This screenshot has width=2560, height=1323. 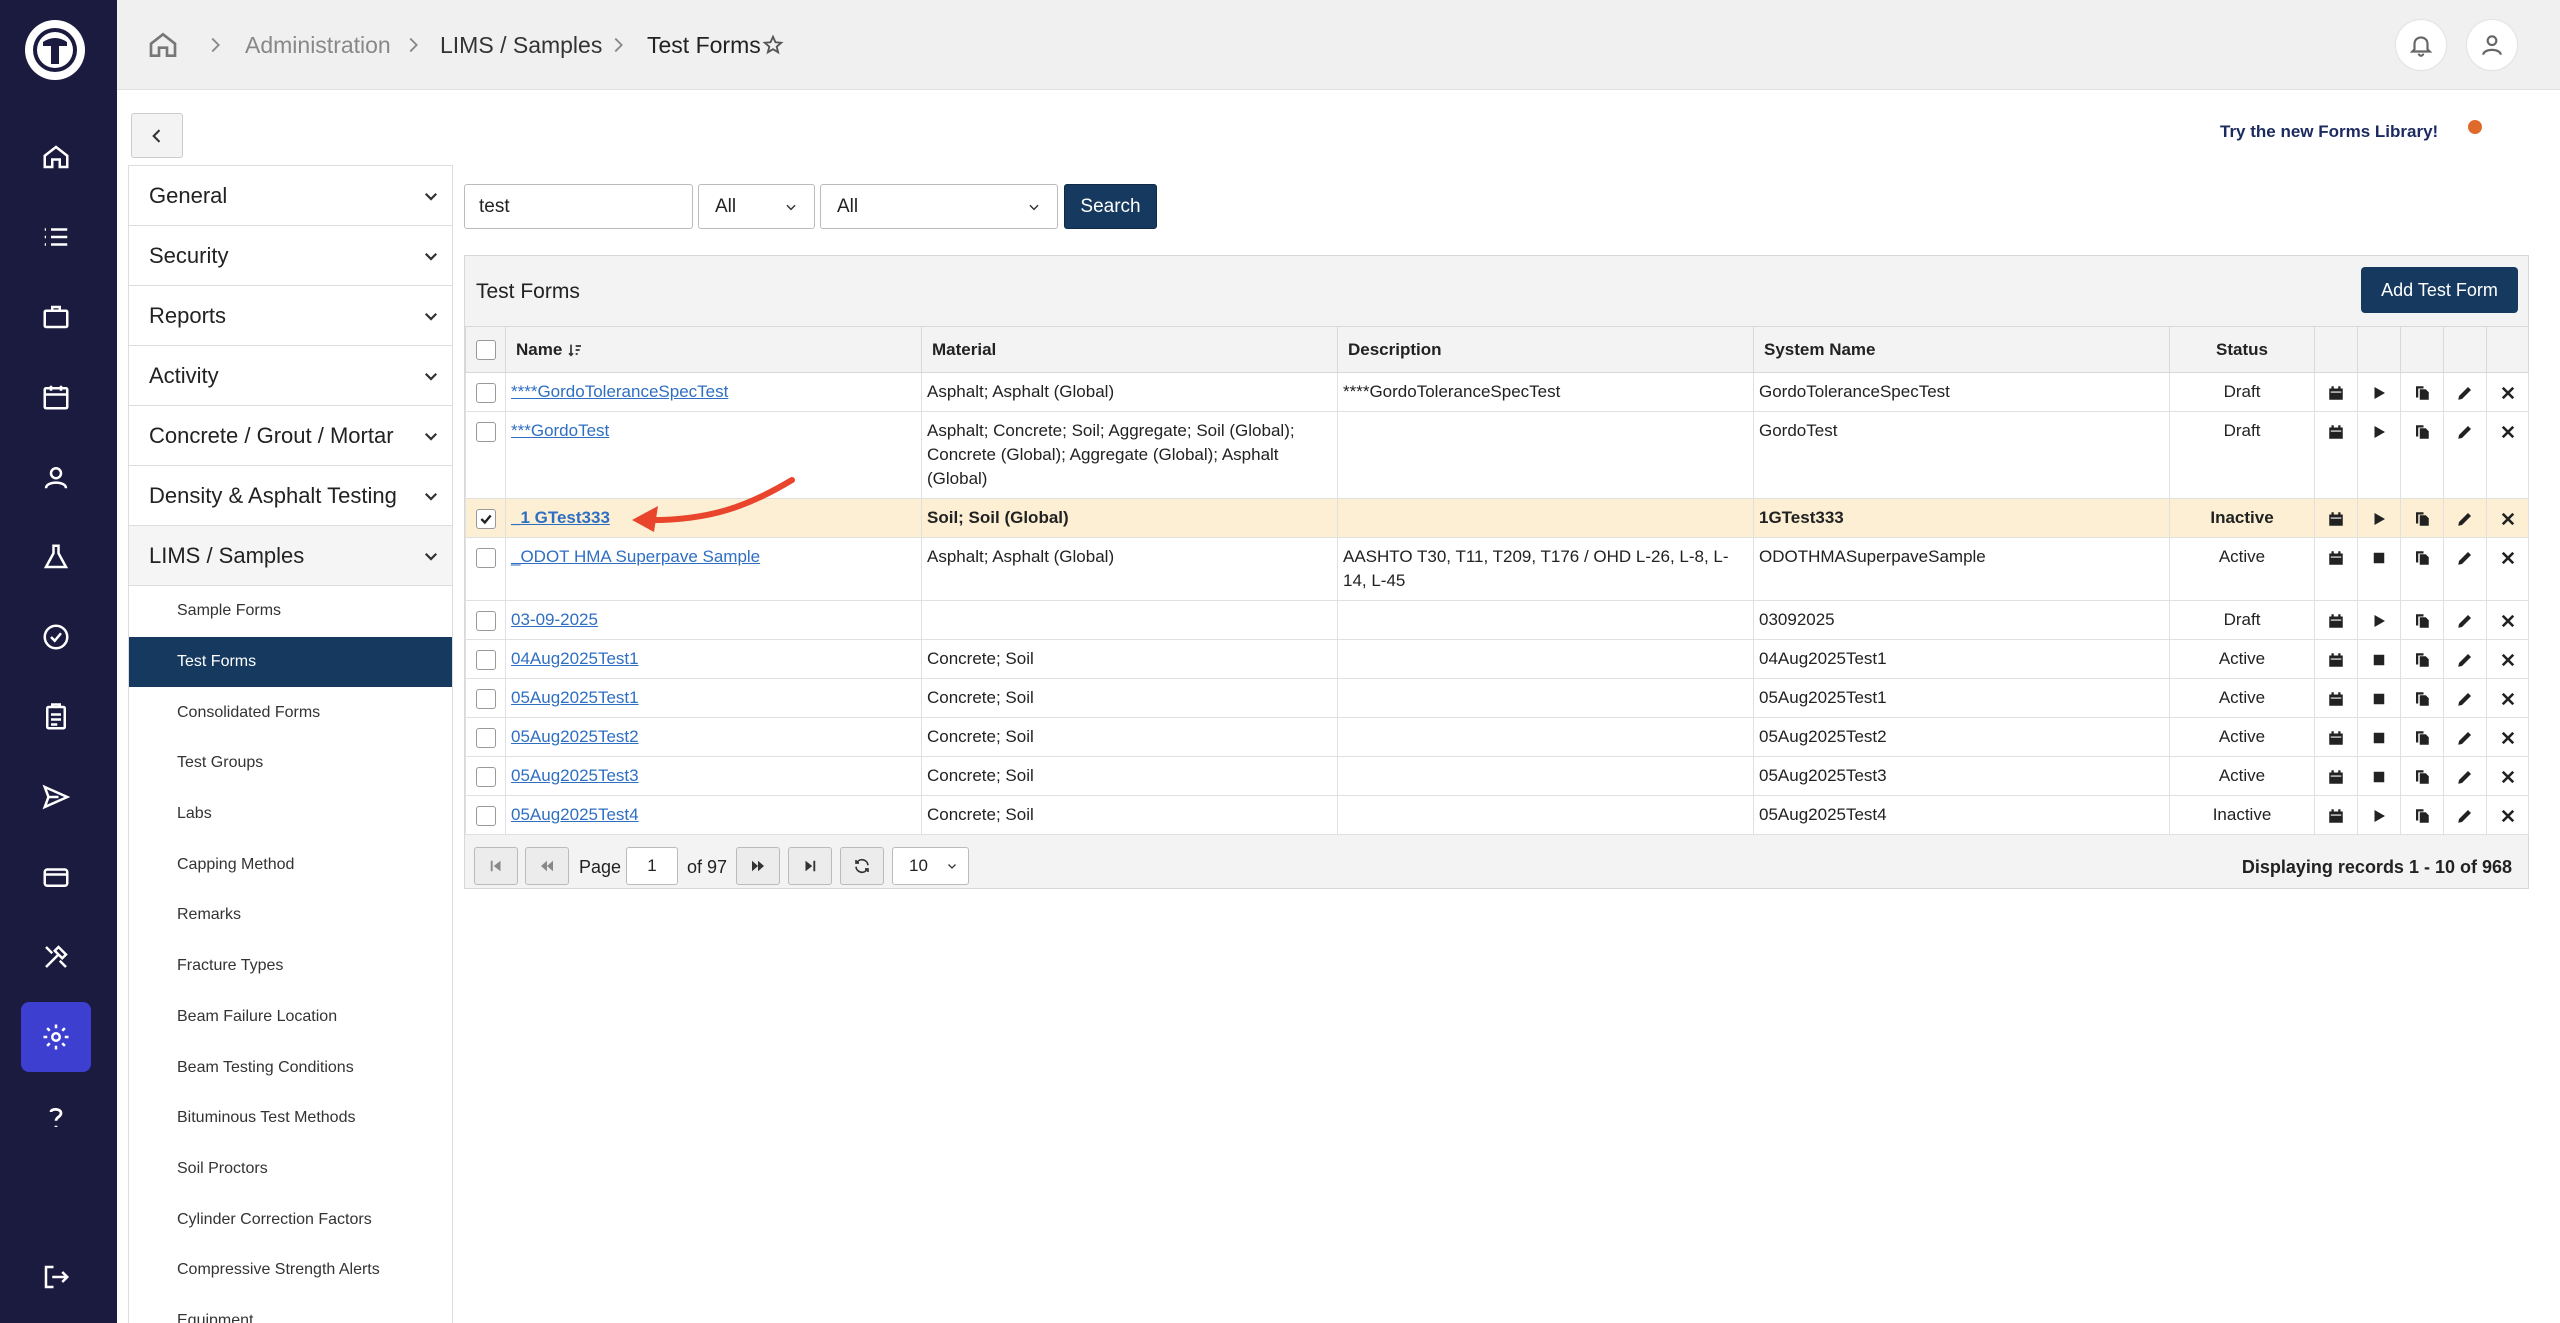 I want to click on sidebar-item-equipment: Equipment, so click(x=290, y=1309).